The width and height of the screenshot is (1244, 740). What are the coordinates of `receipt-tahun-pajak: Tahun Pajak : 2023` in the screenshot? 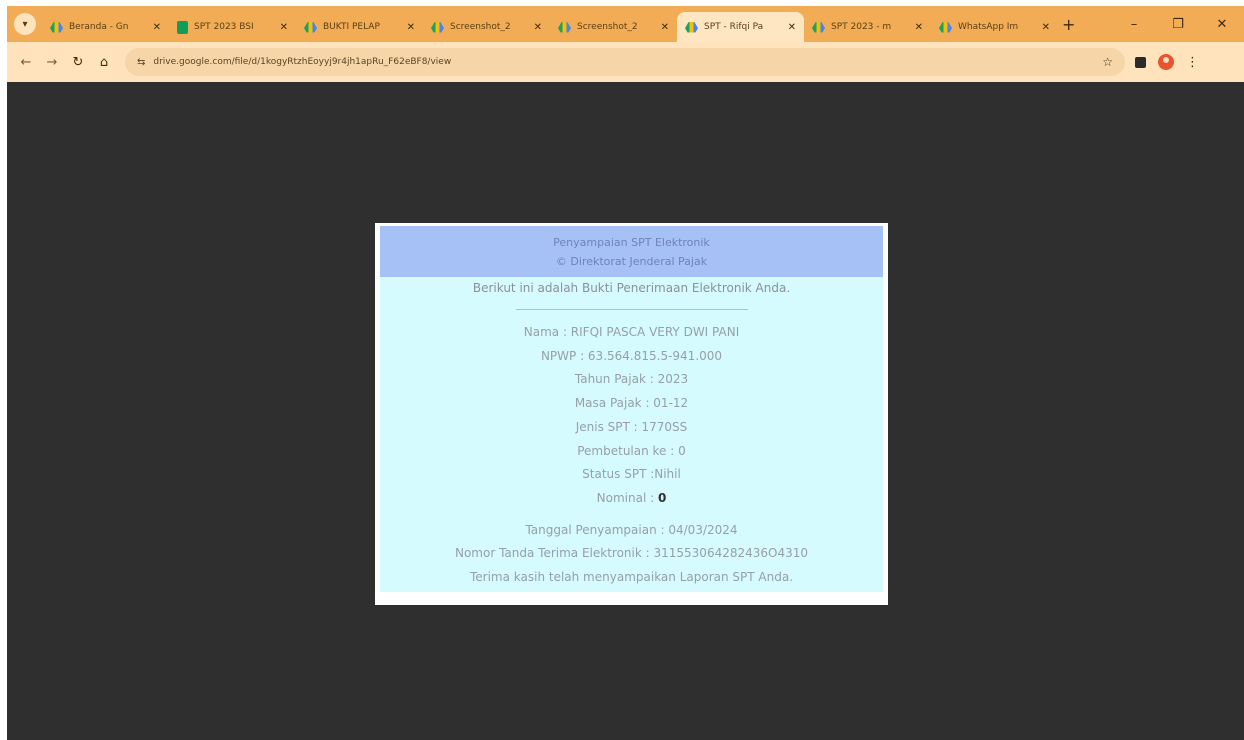 It's located at (631, 379).